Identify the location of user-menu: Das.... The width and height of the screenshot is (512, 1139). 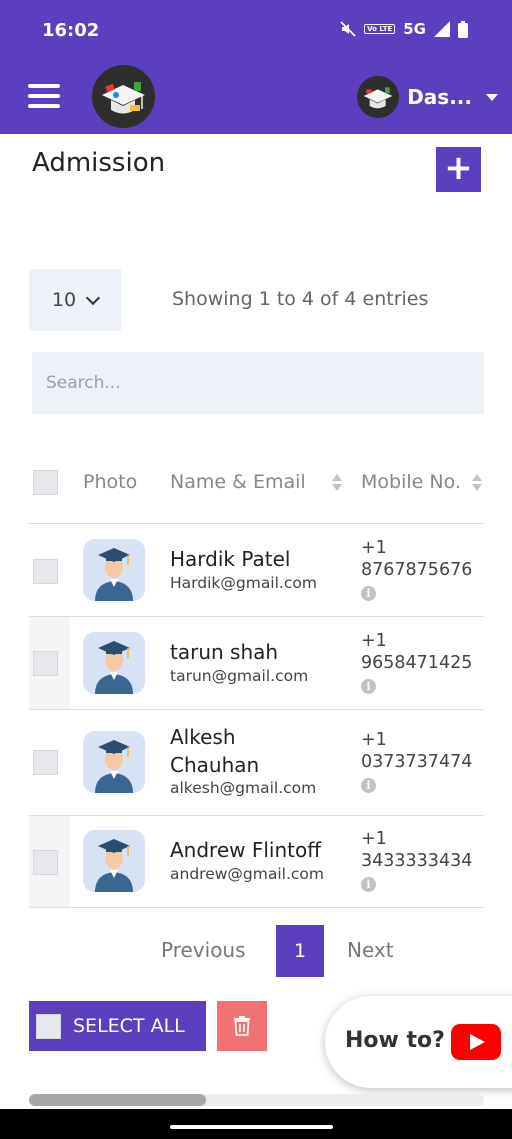
(427, 97).